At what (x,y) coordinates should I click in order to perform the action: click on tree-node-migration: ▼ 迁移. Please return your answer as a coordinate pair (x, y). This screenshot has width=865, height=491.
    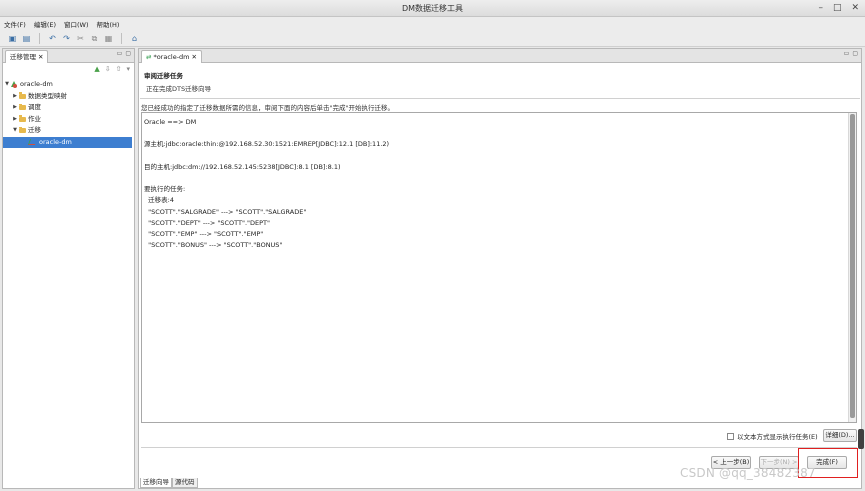
    Looking at the image, I should click on (68, 131).